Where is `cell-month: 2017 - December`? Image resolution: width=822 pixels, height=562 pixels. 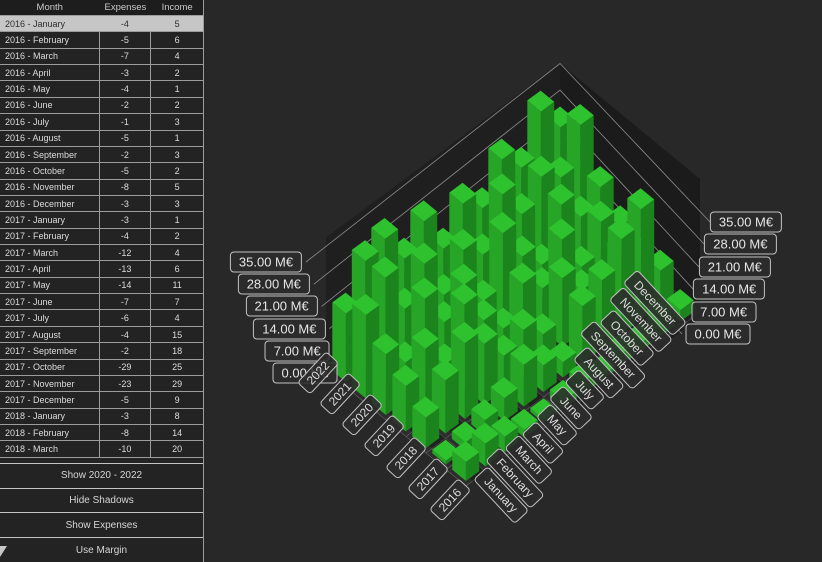
cell-month: 2017 - December is located at coordinates (50, 400).